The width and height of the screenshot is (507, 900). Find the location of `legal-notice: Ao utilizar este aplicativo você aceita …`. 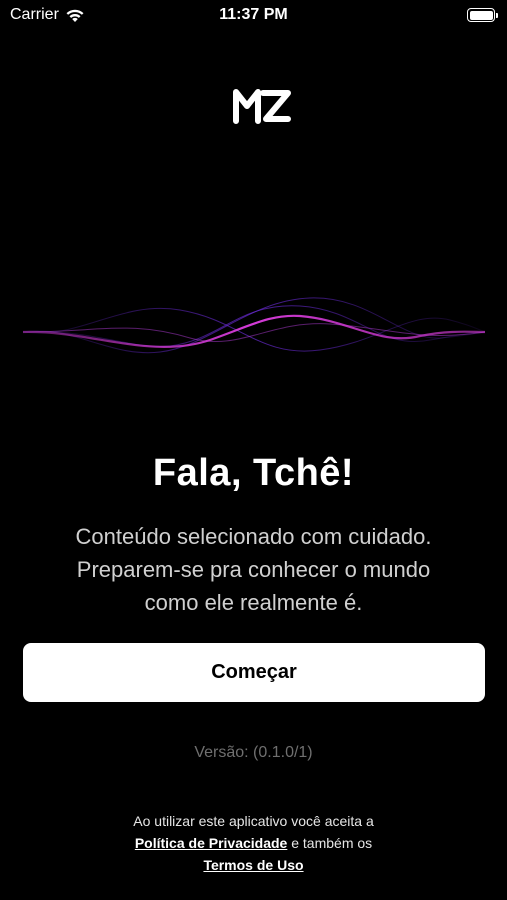

legal-notice: Ao utilizar este aplicativo você aceita … is located at coordinates (253, 843).